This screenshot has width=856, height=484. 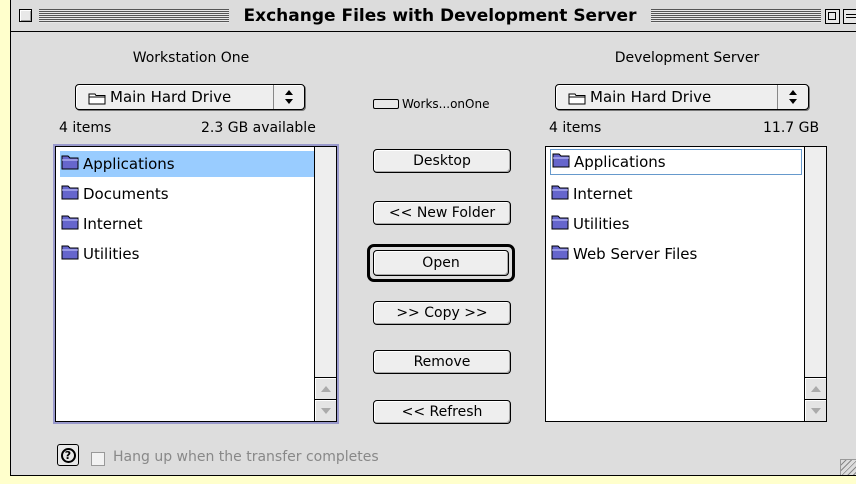 I want to click on list-item: Web Server Files, so click(x=626, y=254).